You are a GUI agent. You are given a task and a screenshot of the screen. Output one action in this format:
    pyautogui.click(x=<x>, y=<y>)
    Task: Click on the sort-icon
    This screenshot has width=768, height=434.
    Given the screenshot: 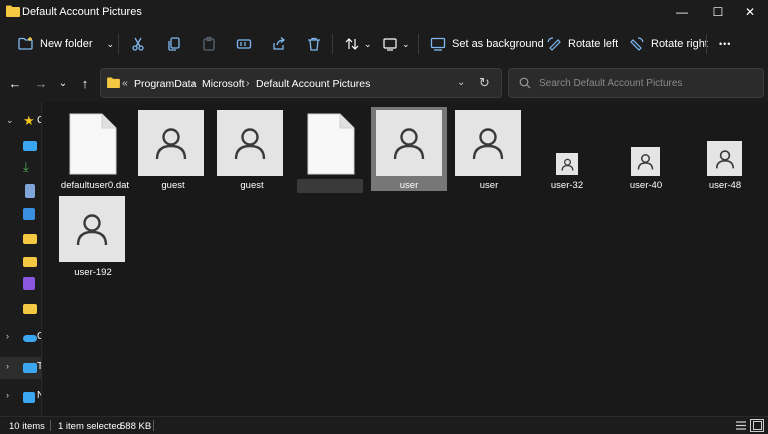 What is the action you would take?
    pyautogui.click(x=352, y=44)
    